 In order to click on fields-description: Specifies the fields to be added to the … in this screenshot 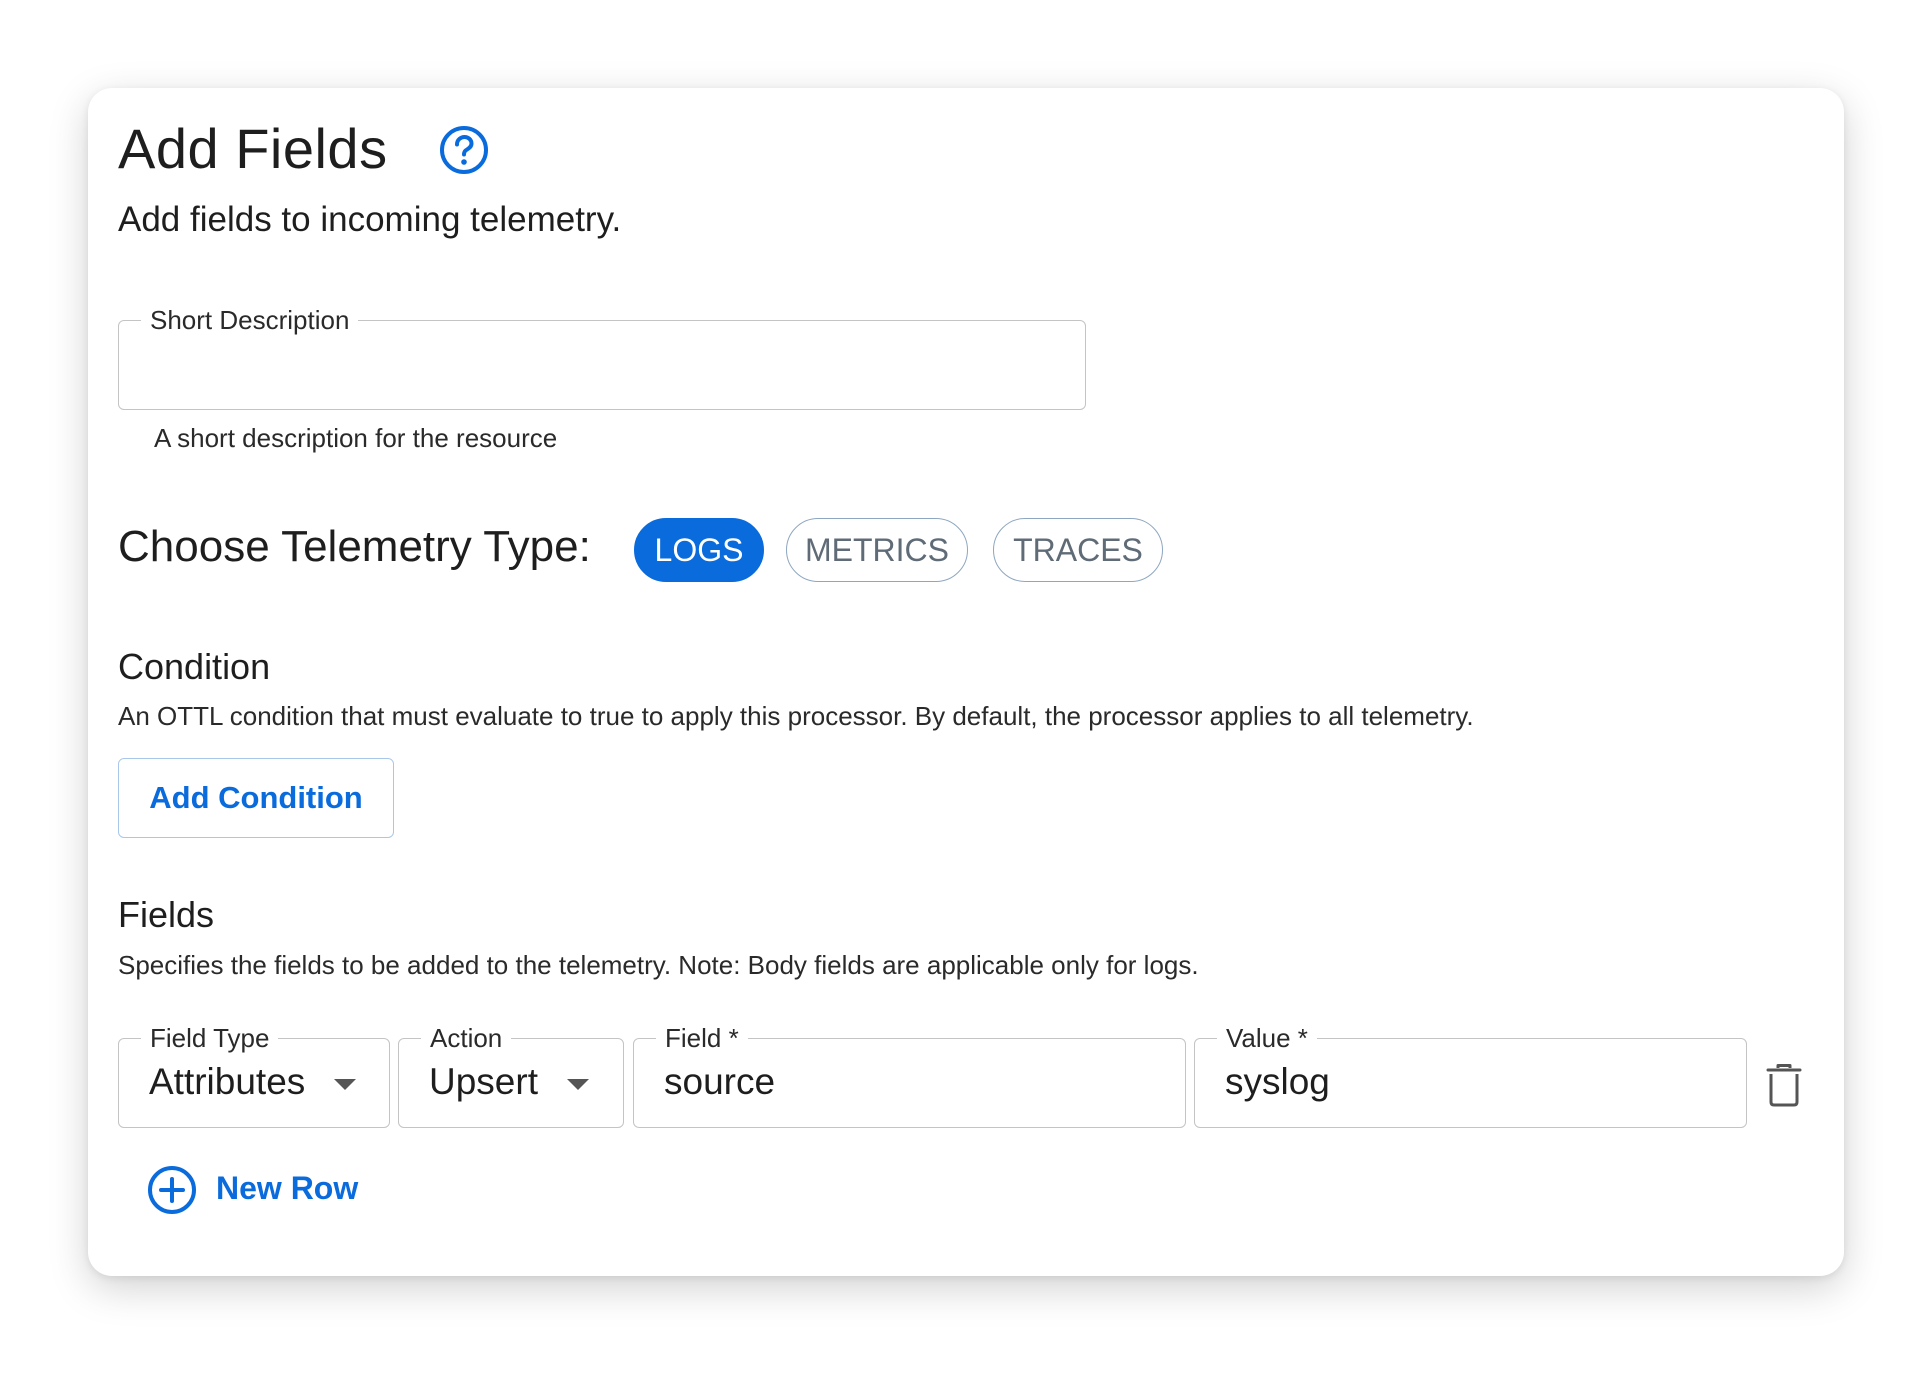, I will do `click(658, 965)`.